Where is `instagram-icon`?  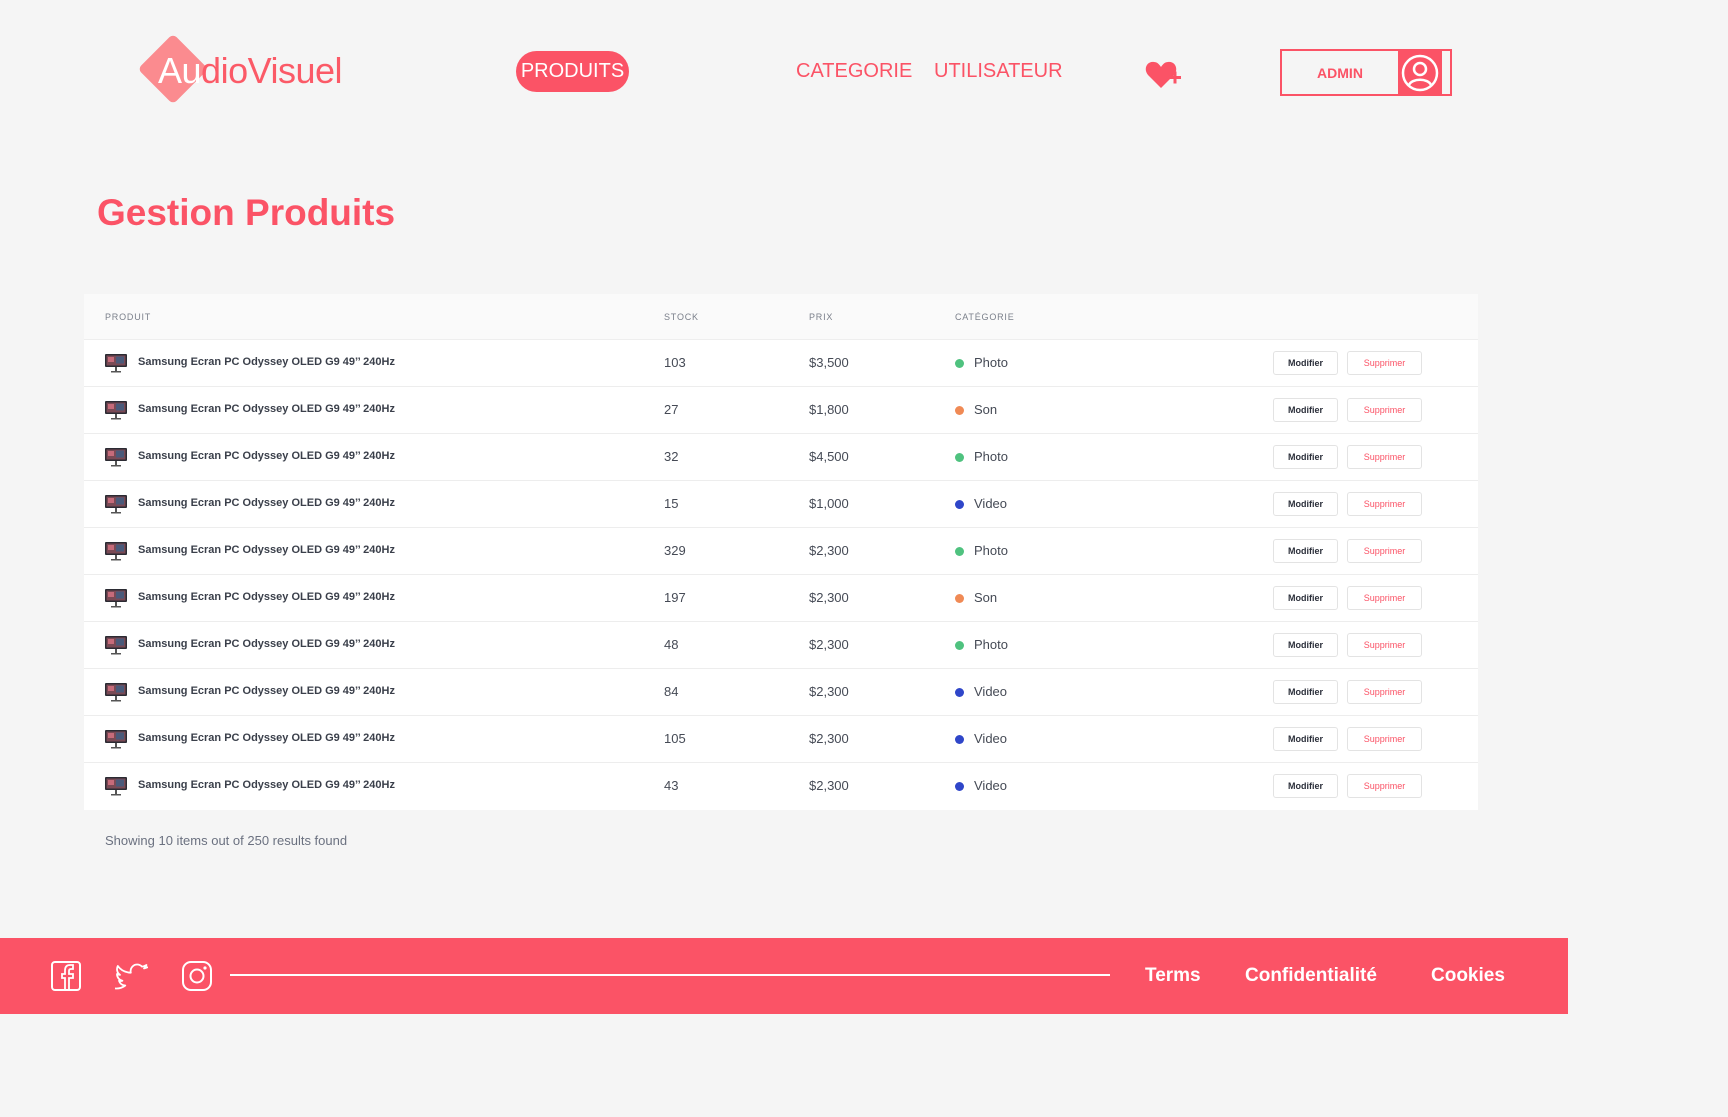
instagram-icon is located at coordinates (197, 976).